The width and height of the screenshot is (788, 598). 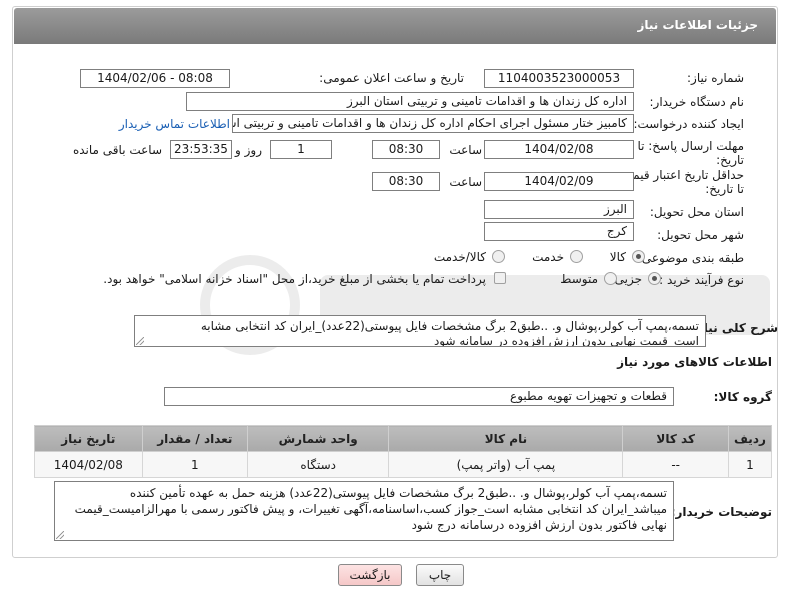 I want to click on deadline-label-2: تاریخ:, so click(x=730, y=160).